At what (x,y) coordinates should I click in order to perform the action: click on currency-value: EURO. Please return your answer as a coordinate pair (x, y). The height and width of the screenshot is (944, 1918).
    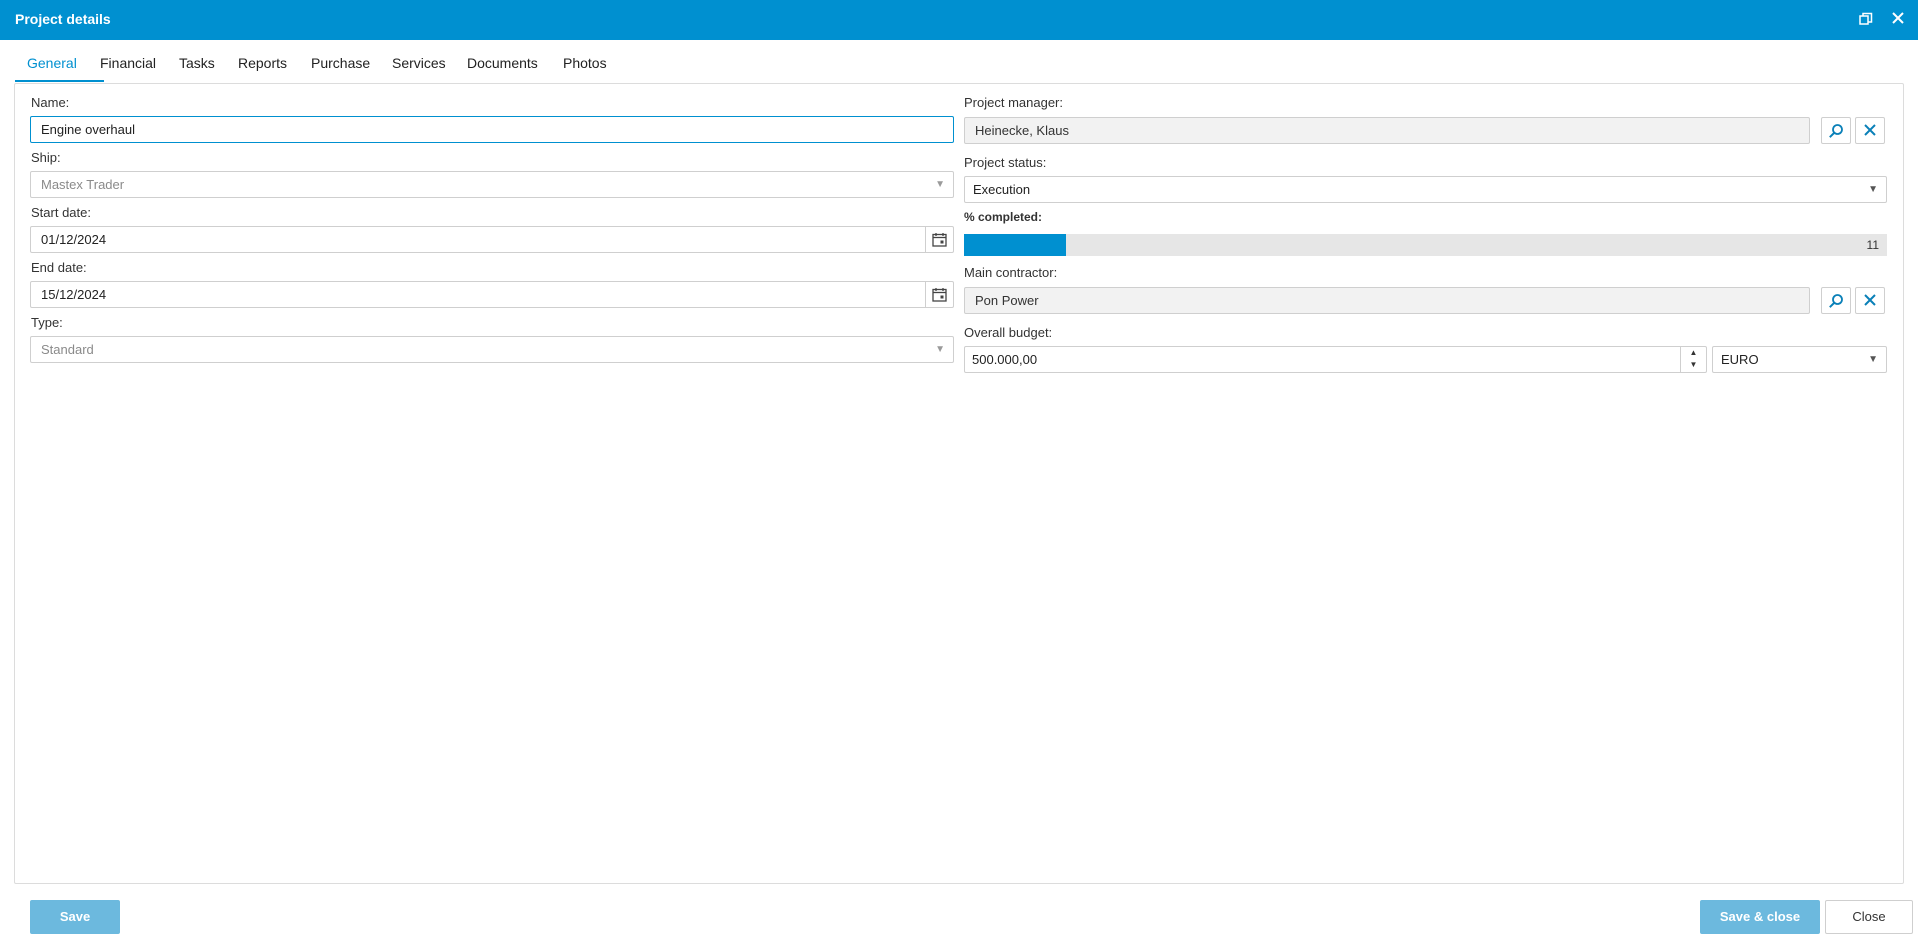
    Looking at the image, I should click on (1740, 359).